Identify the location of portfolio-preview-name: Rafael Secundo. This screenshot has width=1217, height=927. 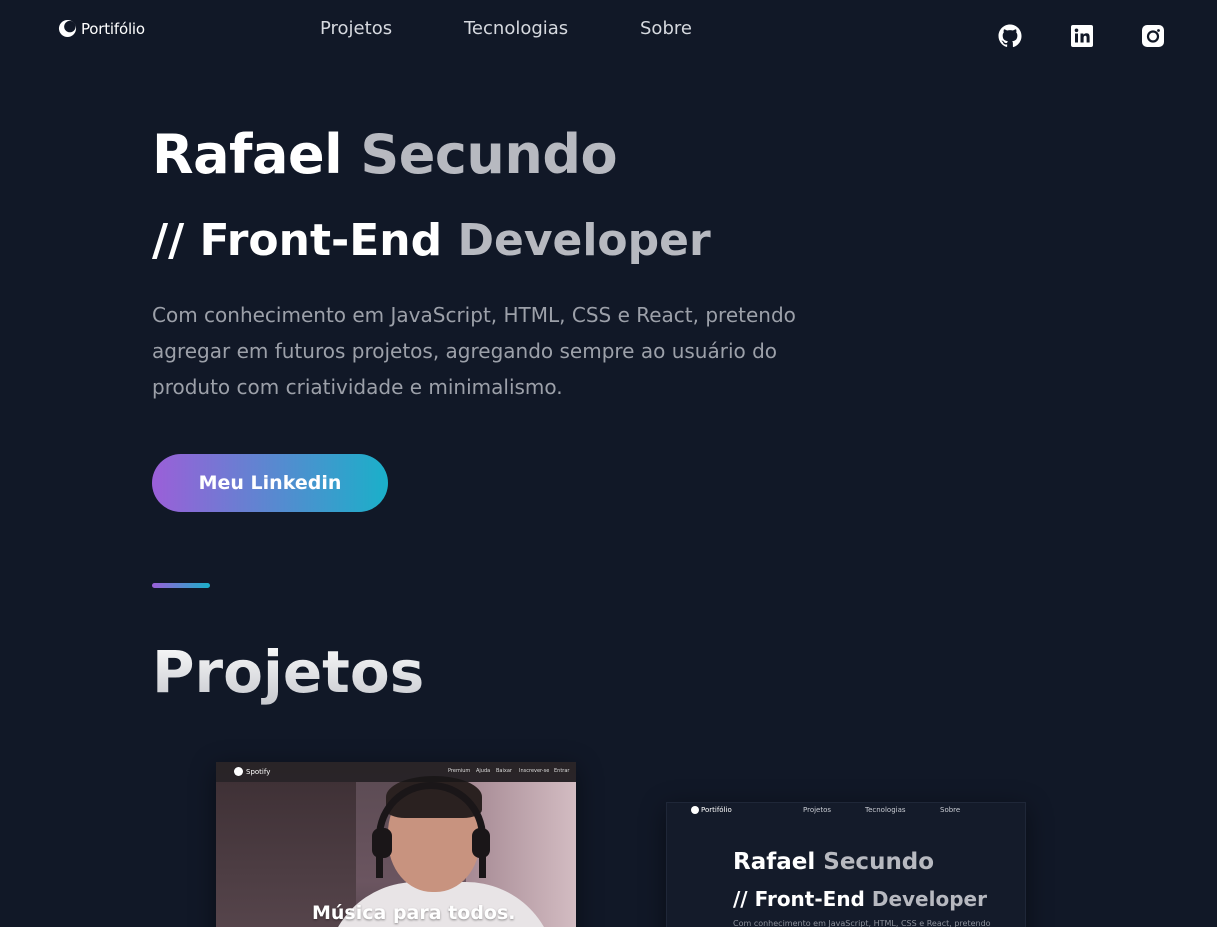
(833, 862).